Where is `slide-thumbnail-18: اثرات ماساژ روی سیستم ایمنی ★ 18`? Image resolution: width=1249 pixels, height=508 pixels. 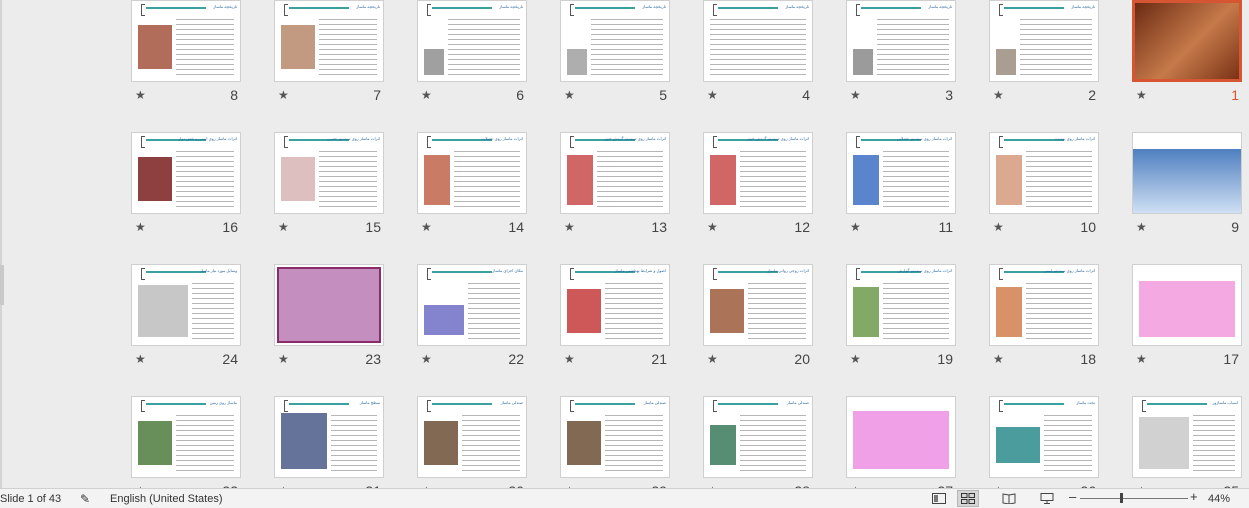 slide-thumbnail-18: اثرات ماساژ روی سیستم ایمنی ★ 18 is located at coordinates (1046, 317).